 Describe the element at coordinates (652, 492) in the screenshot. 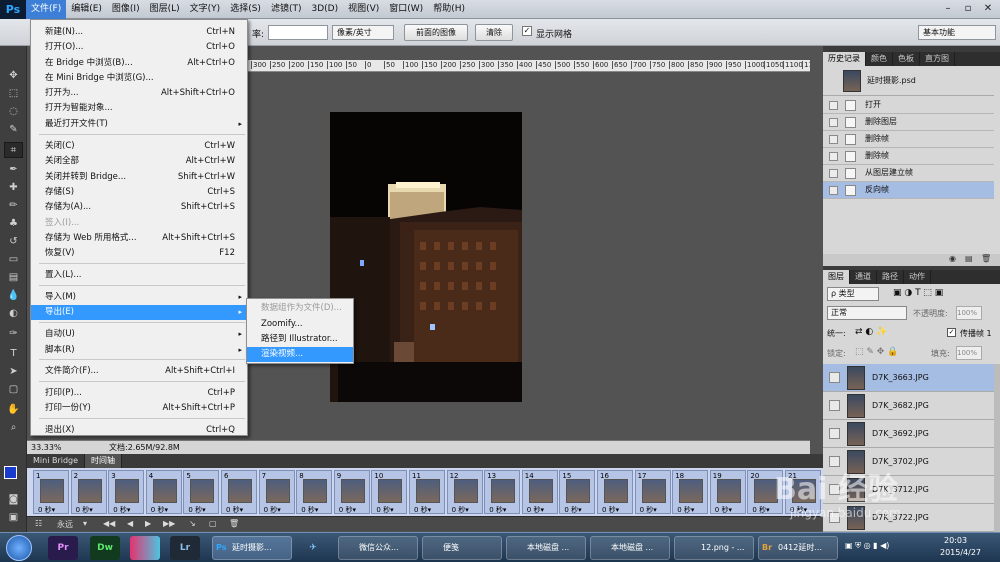

I see `timeline-frame: 17 0 秒▾` at that location.